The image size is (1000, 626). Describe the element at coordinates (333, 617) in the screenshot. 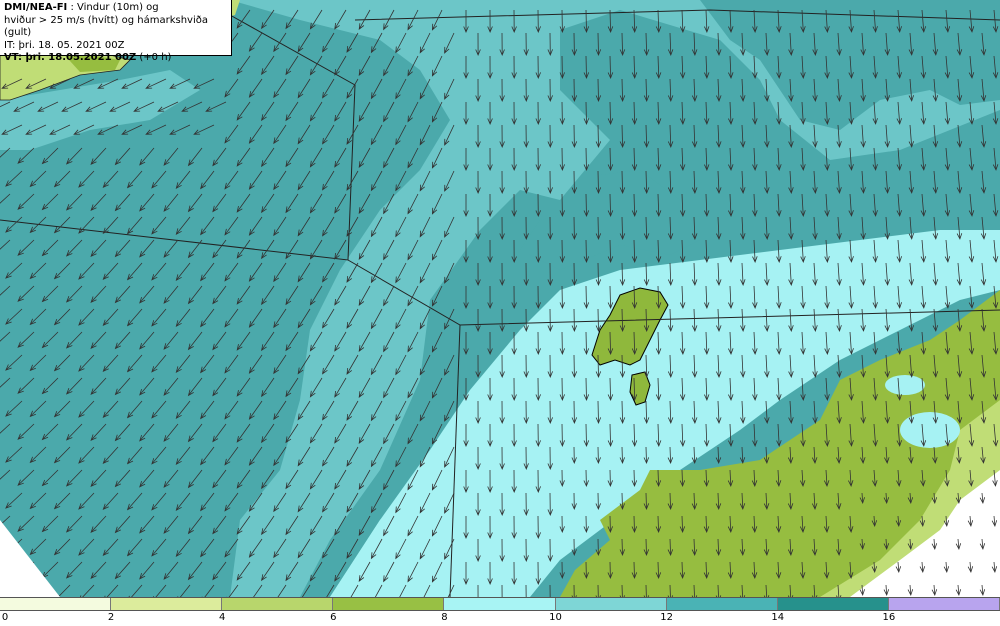

I see `legend-tick-label: 6` at that location.